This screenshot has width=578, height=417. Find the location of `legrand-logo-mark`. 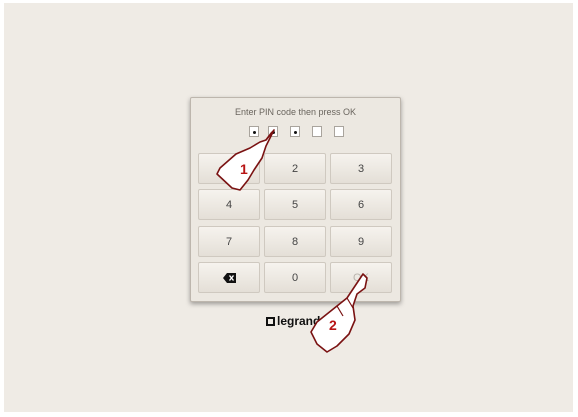

legrand-logo-mark is located at coordinates (270, 321).